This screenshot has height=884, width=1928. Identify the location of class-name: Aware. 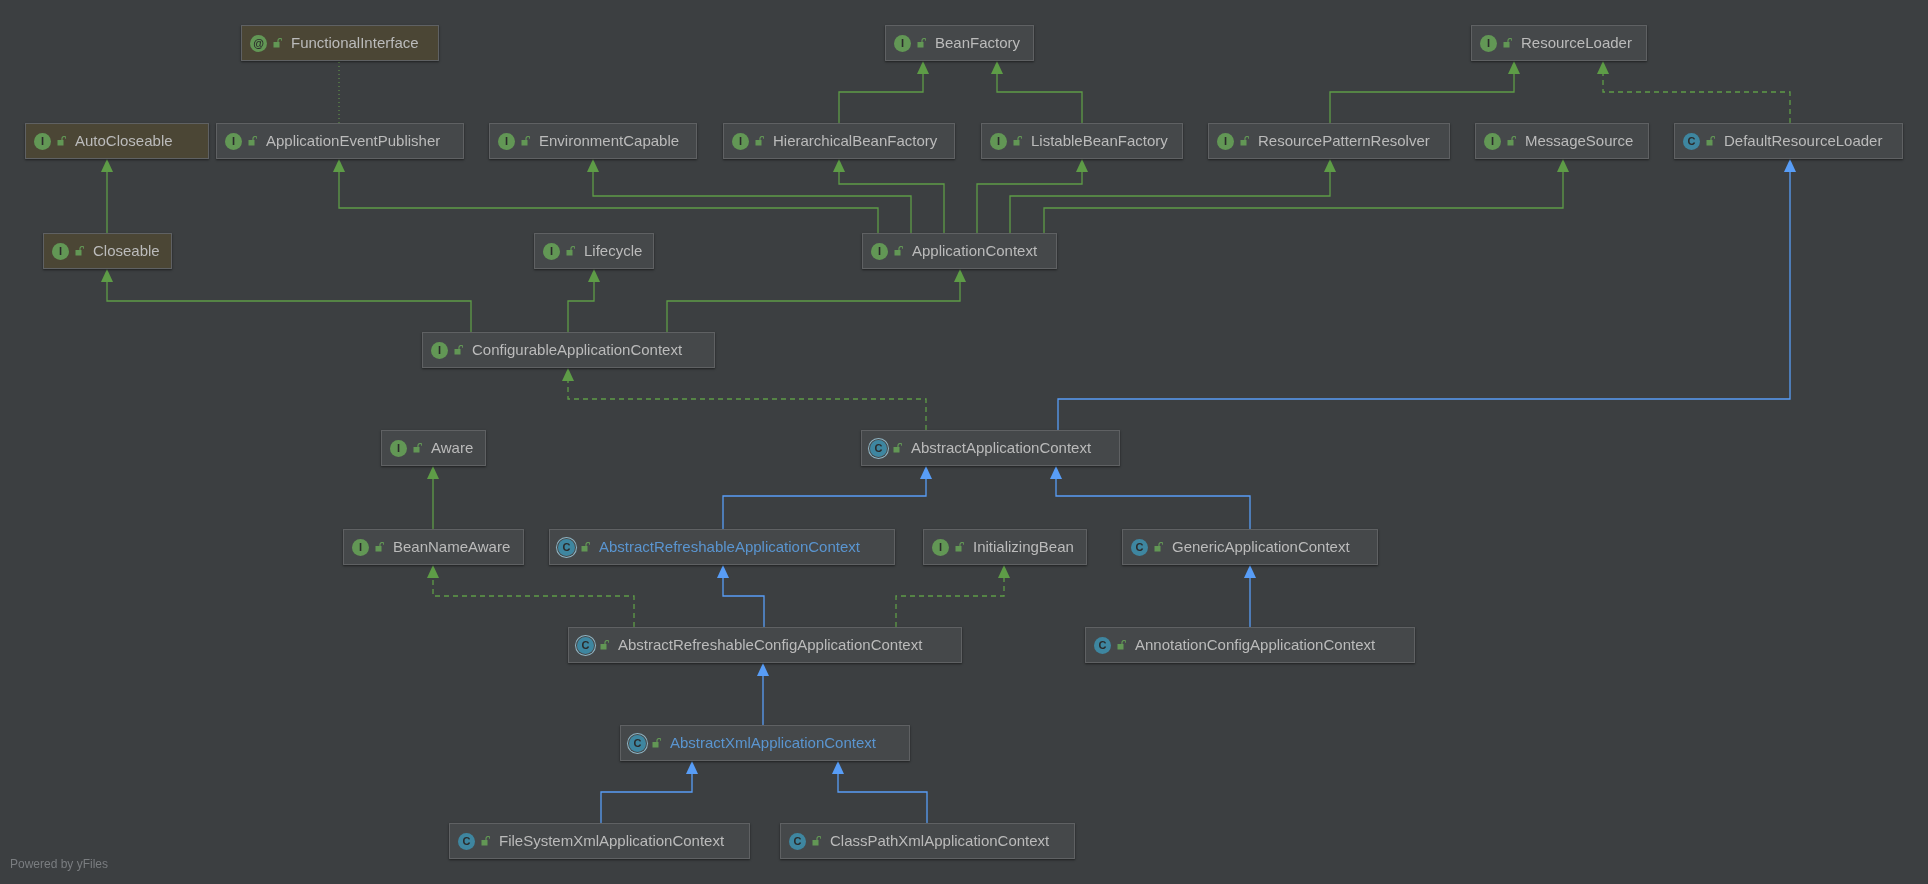
(452, 447).